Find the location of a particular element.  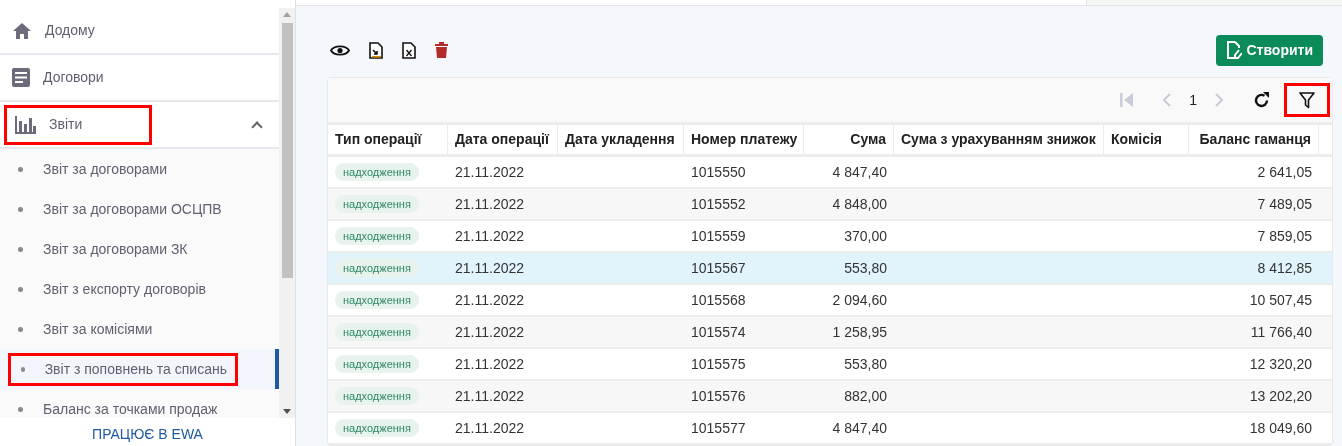

table-cell-text: 7 489,05 is located at coordinates (1284, 204).